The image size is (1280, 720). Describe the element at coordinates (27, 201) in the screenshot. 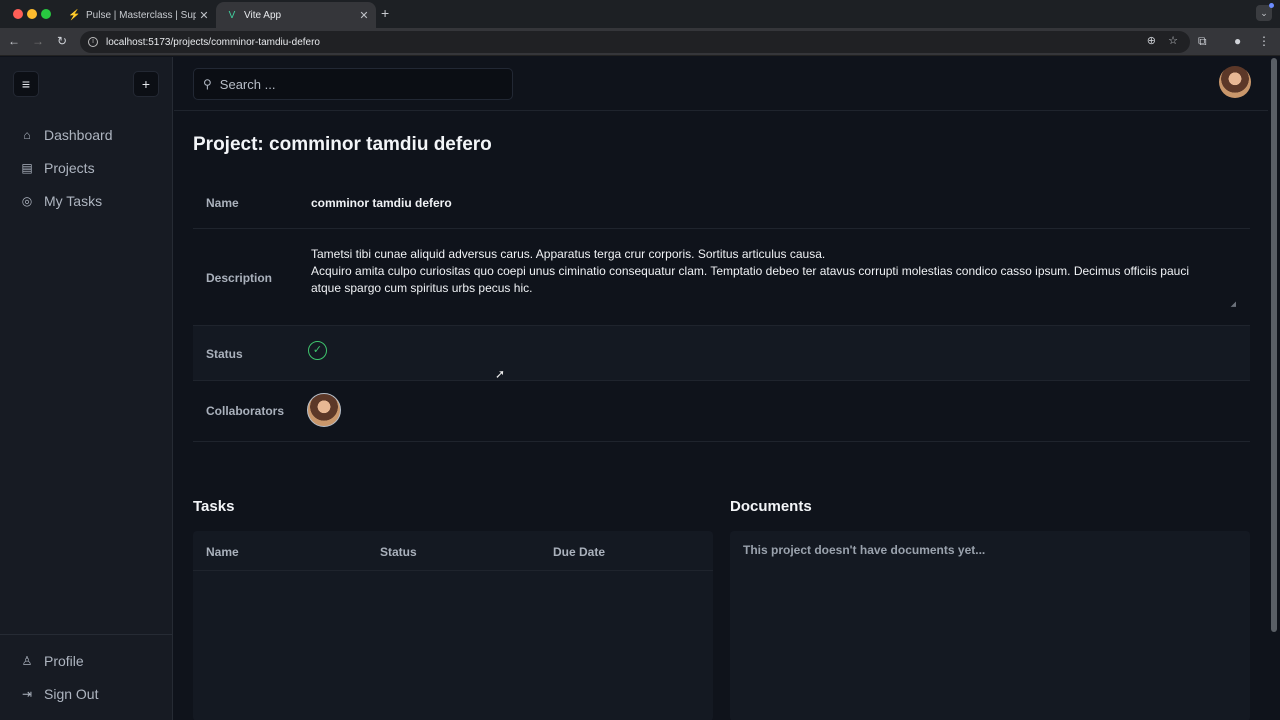

I see `check-circle-icon: ◎` at that location.